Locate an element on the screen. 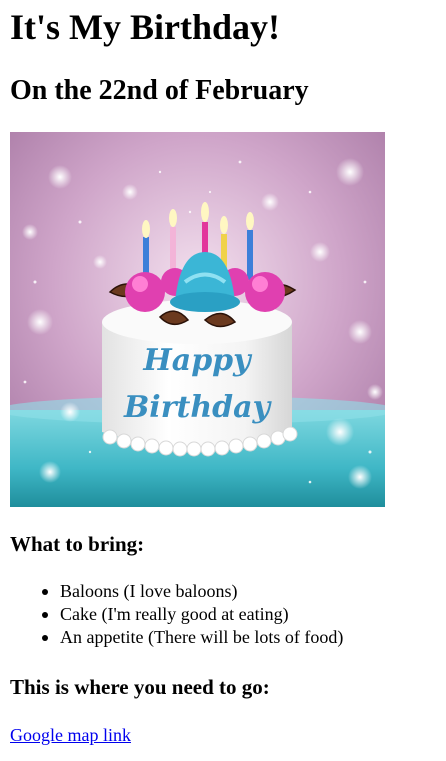  list-item-text: Baloons (I love baloons) is located at coordinates (149, 591).